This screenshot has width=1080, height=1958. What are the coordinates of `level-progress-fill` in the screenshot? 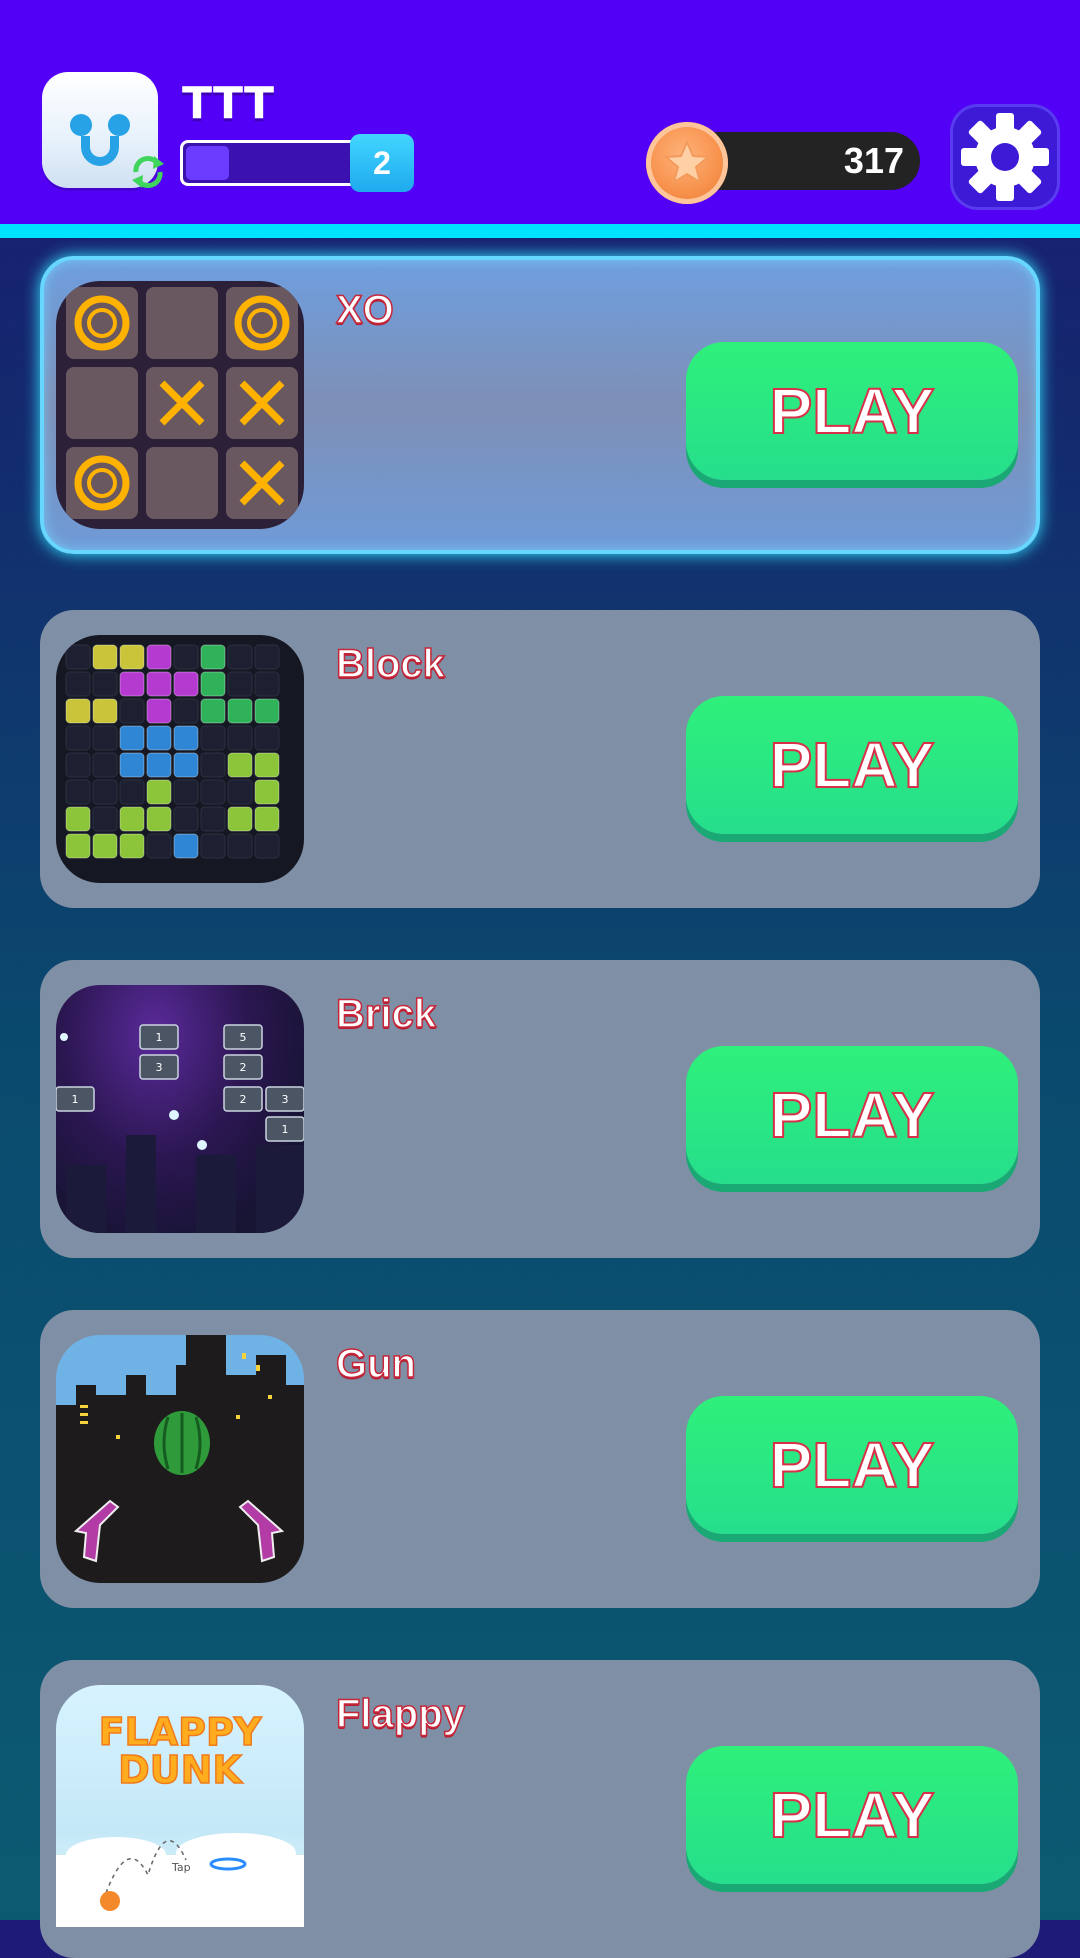 It's located at (208, 163).